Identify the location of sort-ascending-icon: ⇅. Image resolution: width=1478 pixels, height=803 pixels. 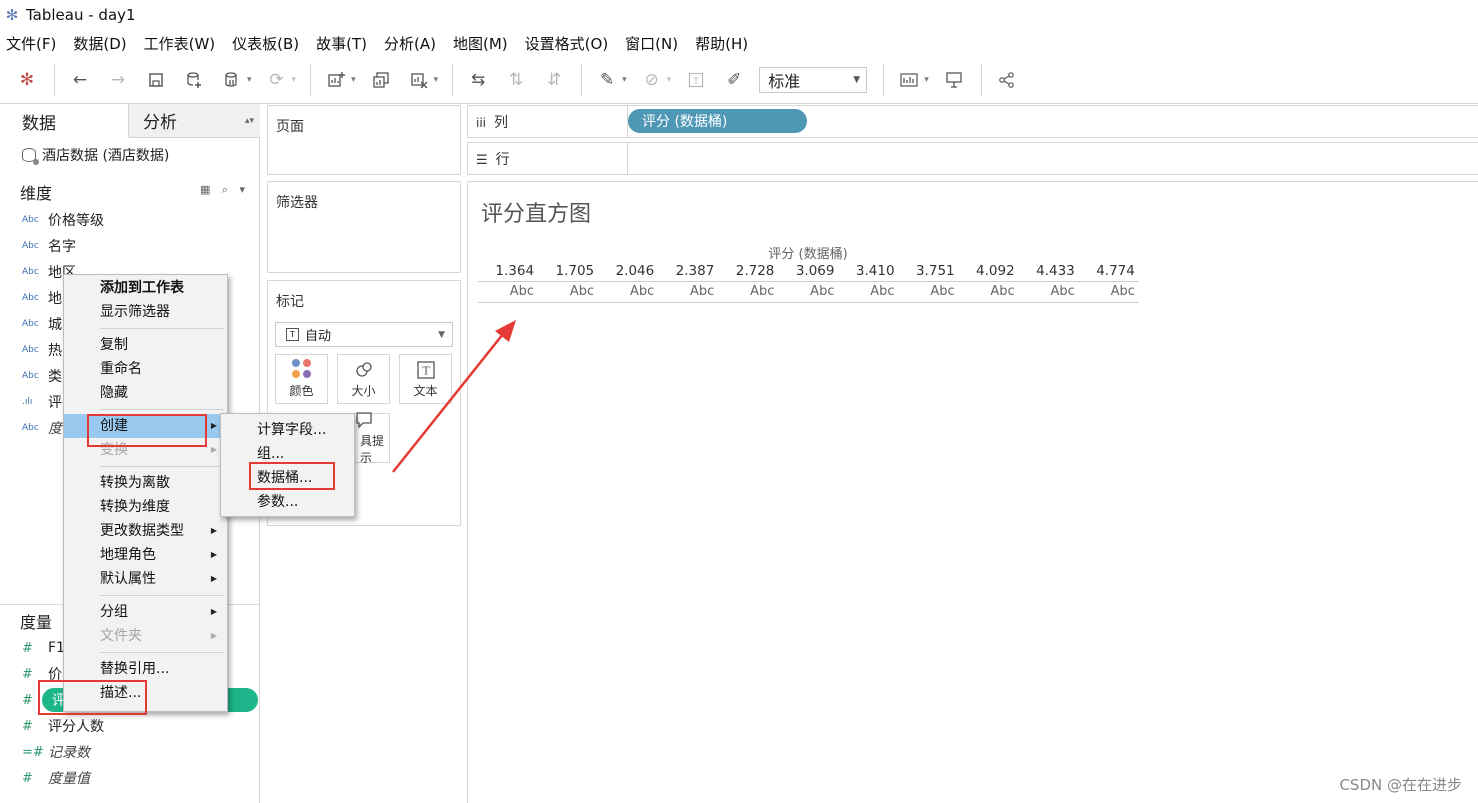
(516, 80).